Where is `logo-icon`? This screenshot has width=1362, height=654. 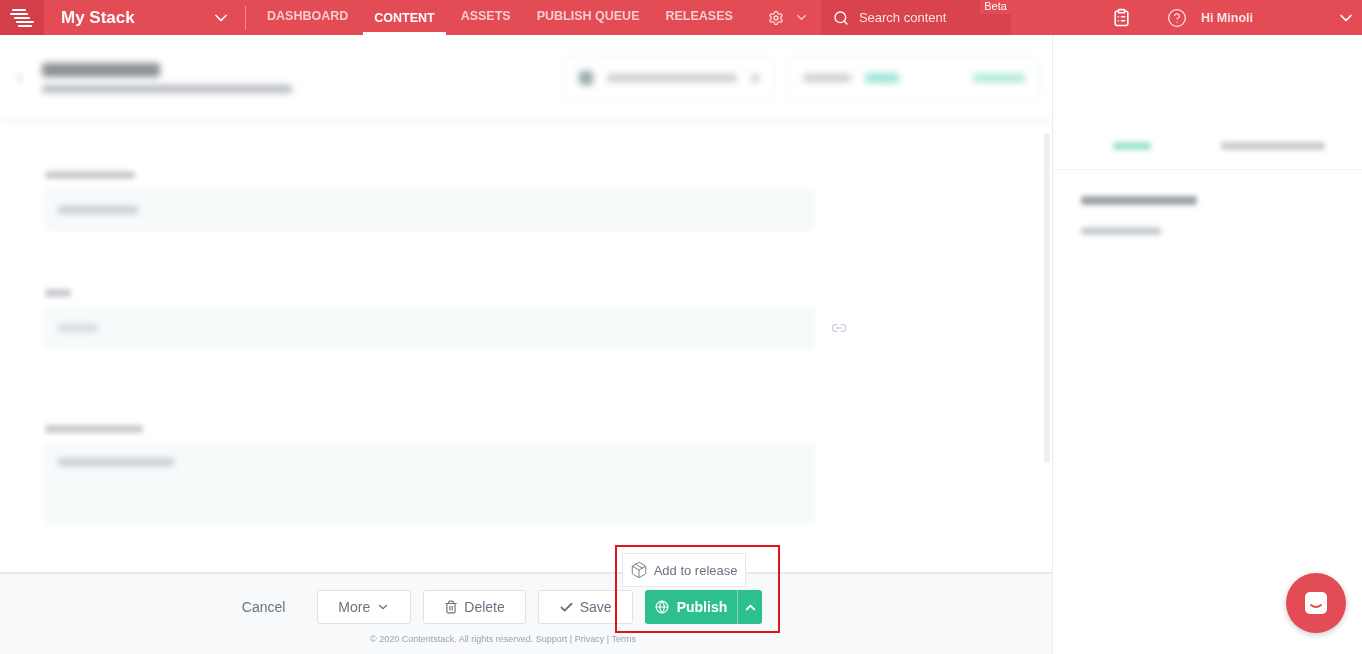 logo-icon is located at coordinates (22, 17).